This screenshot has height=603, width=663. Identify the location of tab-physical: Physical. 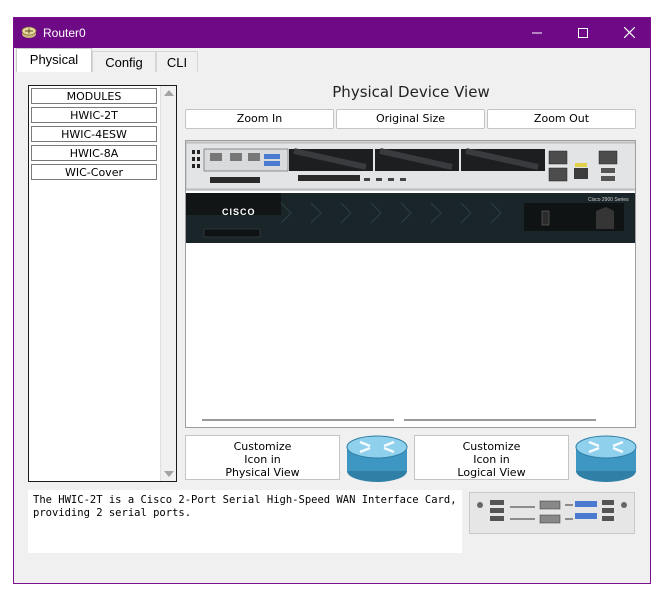
(54, 60).